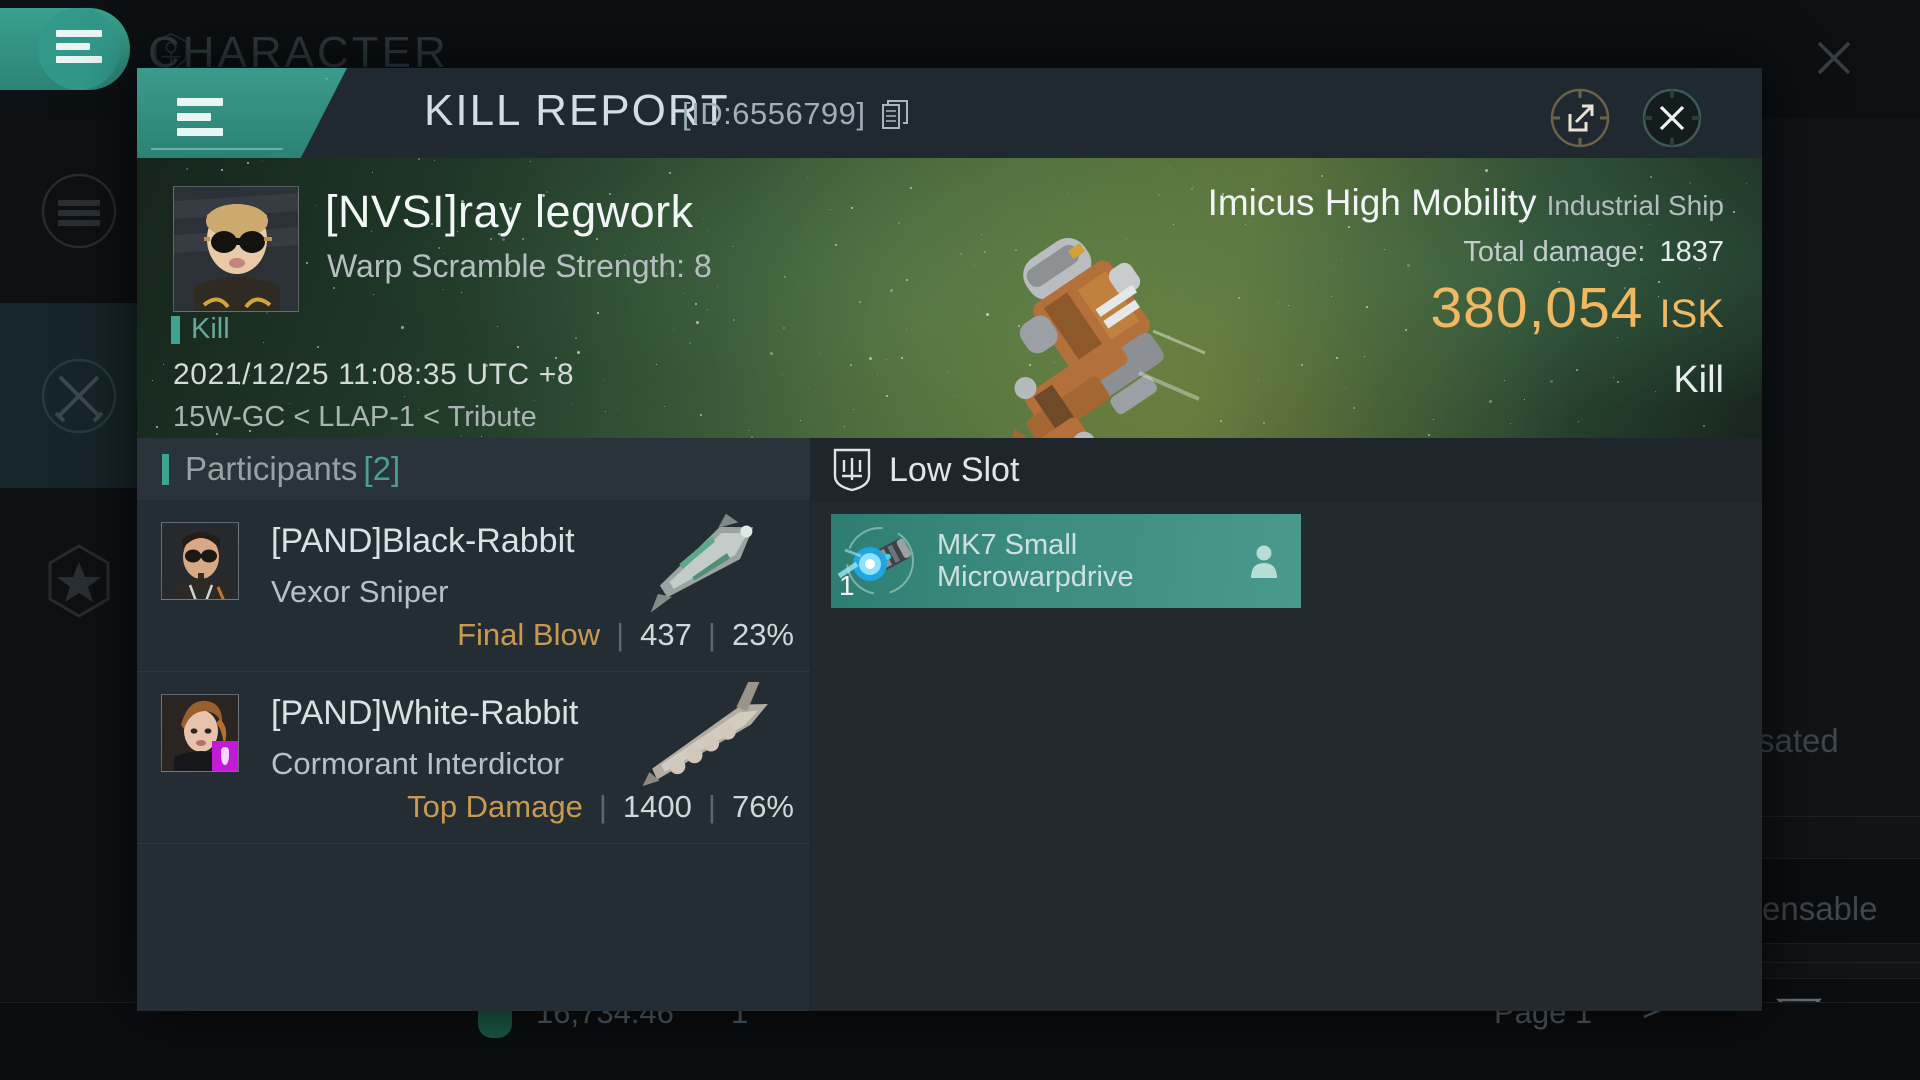 The width and height of the screenshot is (1920, 1080). What do you see at coordinates (1107, 338) in the screenshot?
I see `destroyed-ship-render` at bounding box center [1107, 338].